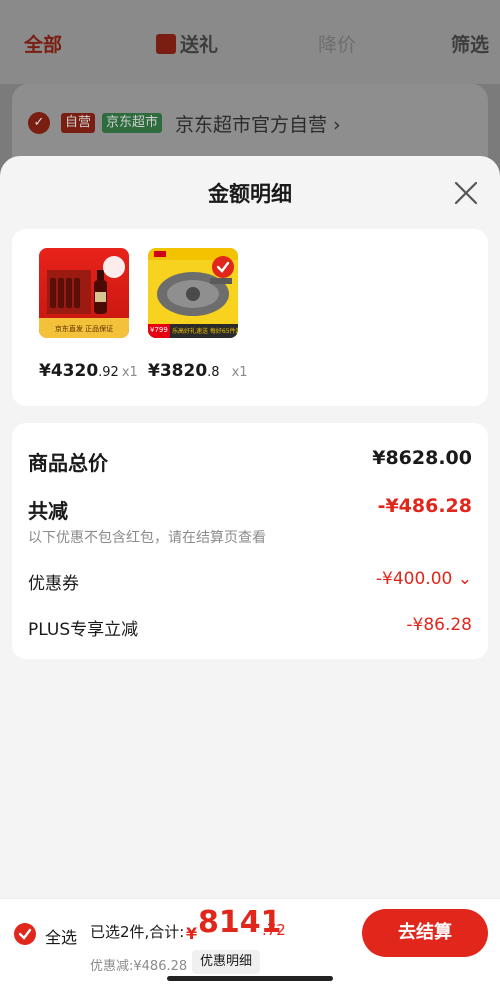 This screenshot has height=990, width=500. What do you see at coordinates (61, 936) in the screenshot?
I see `select-all-label: 全选` at bounding box center [61, 936].